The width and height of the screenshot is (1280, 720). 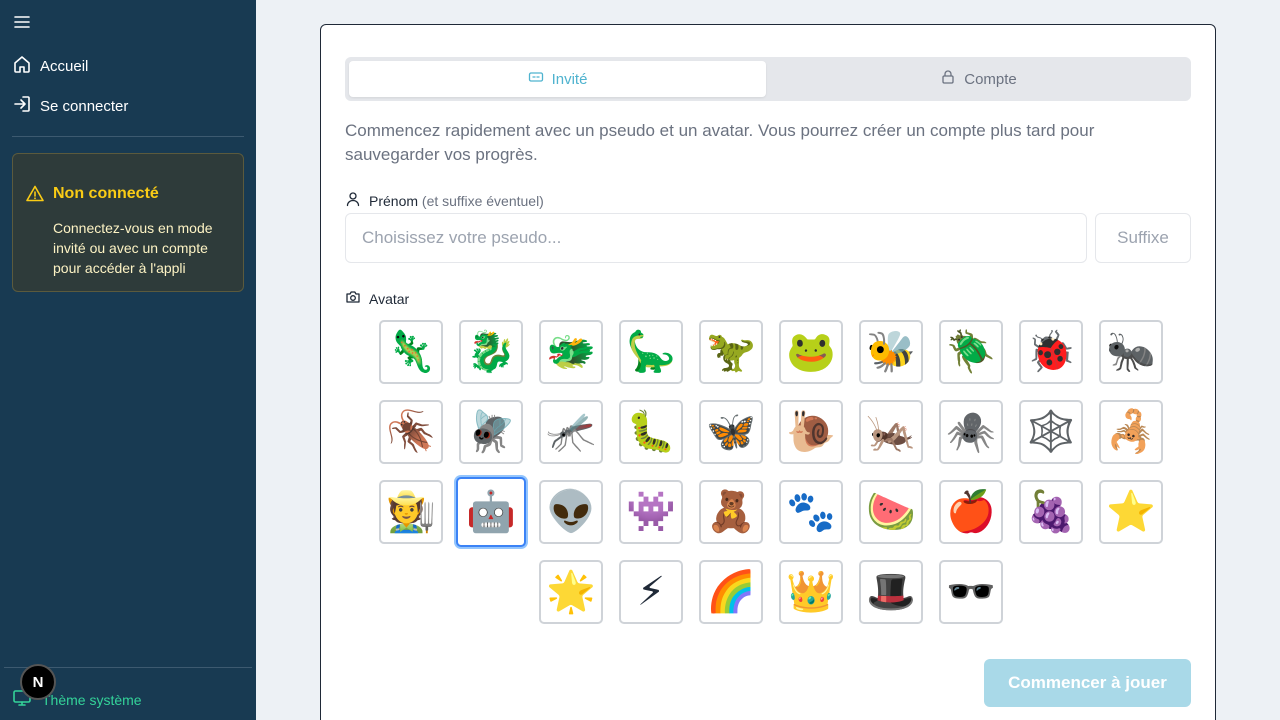 What do you see at coordinates (571, 432) in the screenshot?
I see `avatar-option: 🦟` at bounding box center [571, 432].